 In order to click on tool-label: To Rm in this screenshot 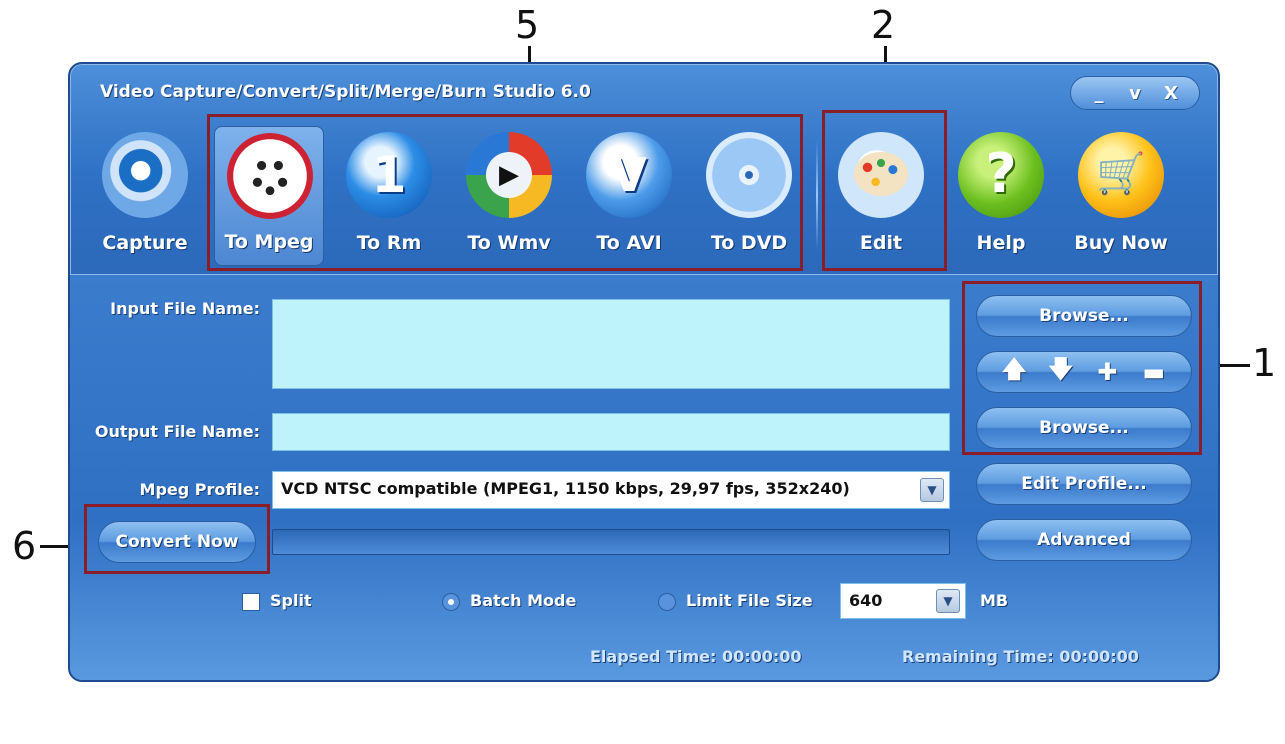, I will do `click(389, 243)`.